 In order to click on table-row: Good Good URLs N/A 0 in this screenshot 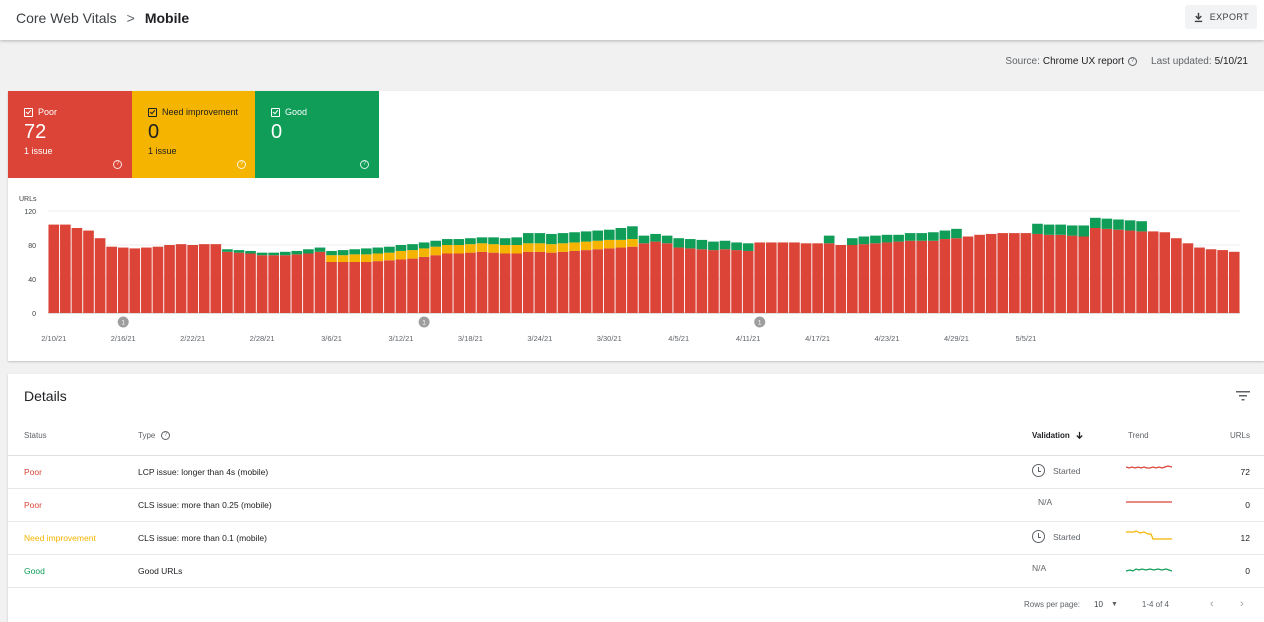, I will do `click(636, 571)`.